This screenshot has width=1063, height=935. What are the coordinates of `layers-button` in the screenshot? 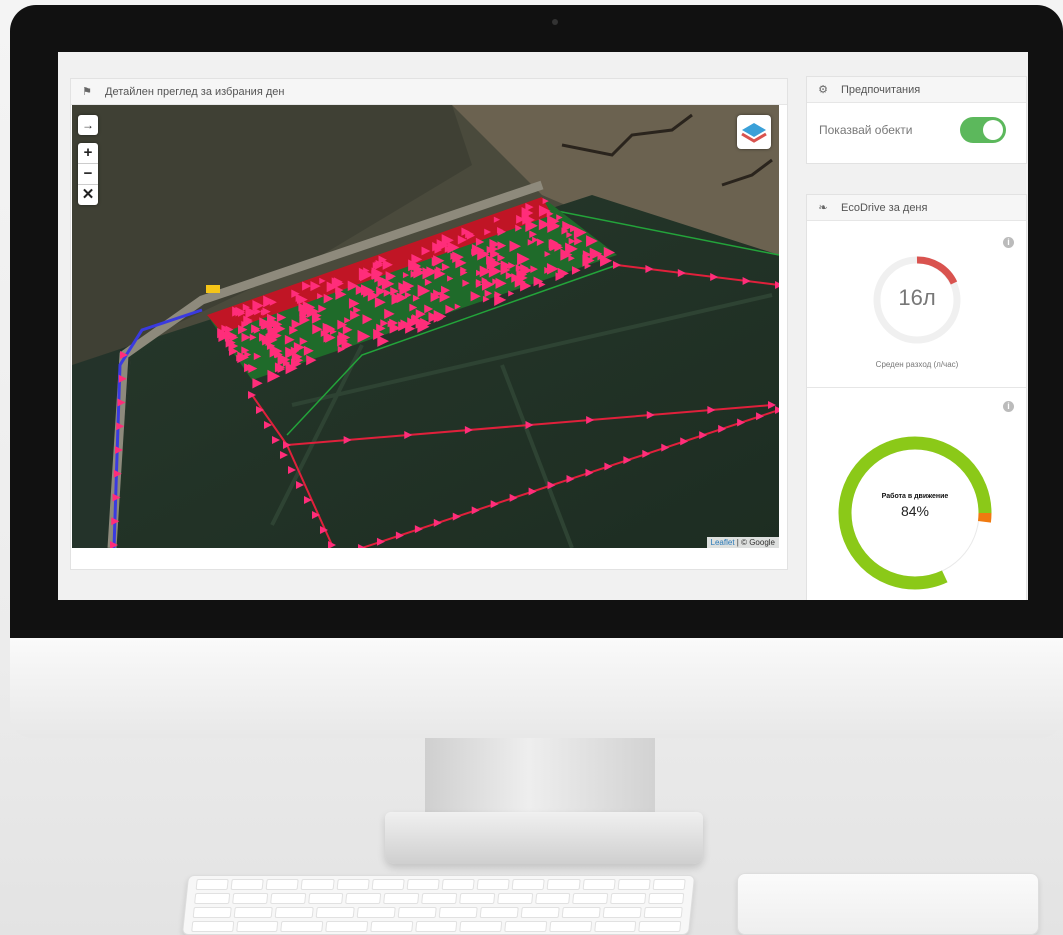 It's located at (754, 132).